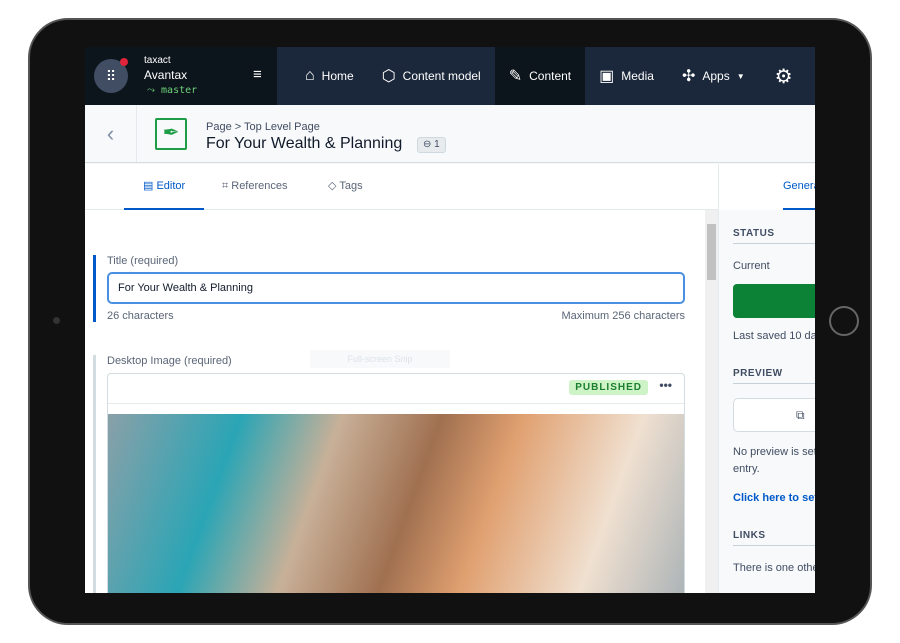  I want to click on character-max: Maximum 256 characters, so click(623, 316).